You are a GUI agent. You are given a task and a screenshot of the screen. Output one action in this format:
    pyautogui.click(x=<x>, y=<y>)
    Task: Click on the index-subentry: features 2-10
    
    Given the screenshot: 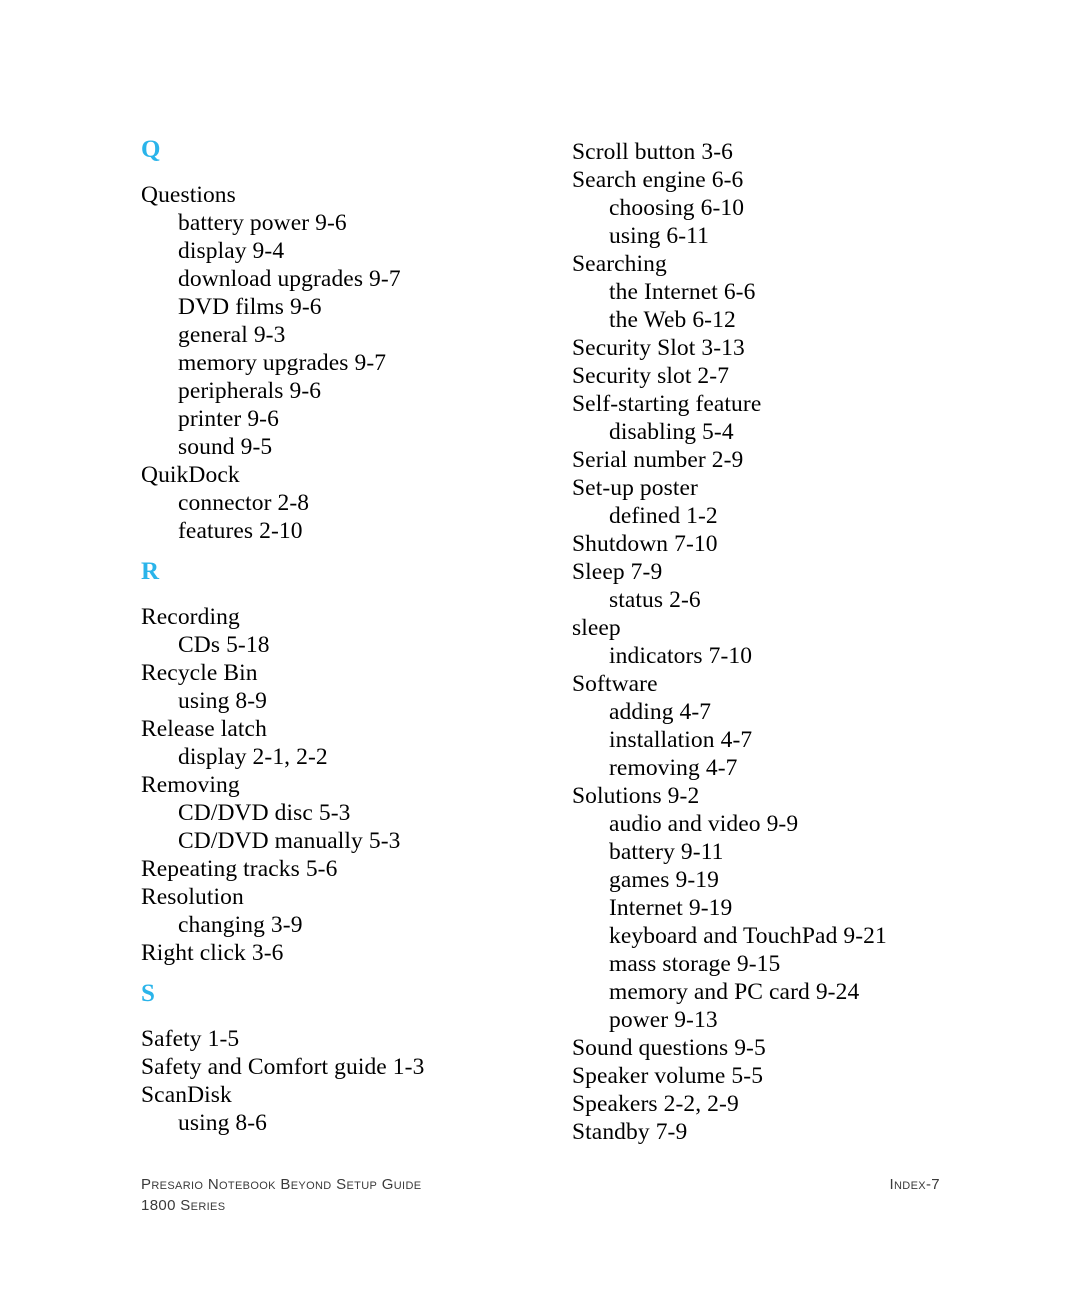 What is the action you would take?
    pyautogui.click(x=240, y=531)
    